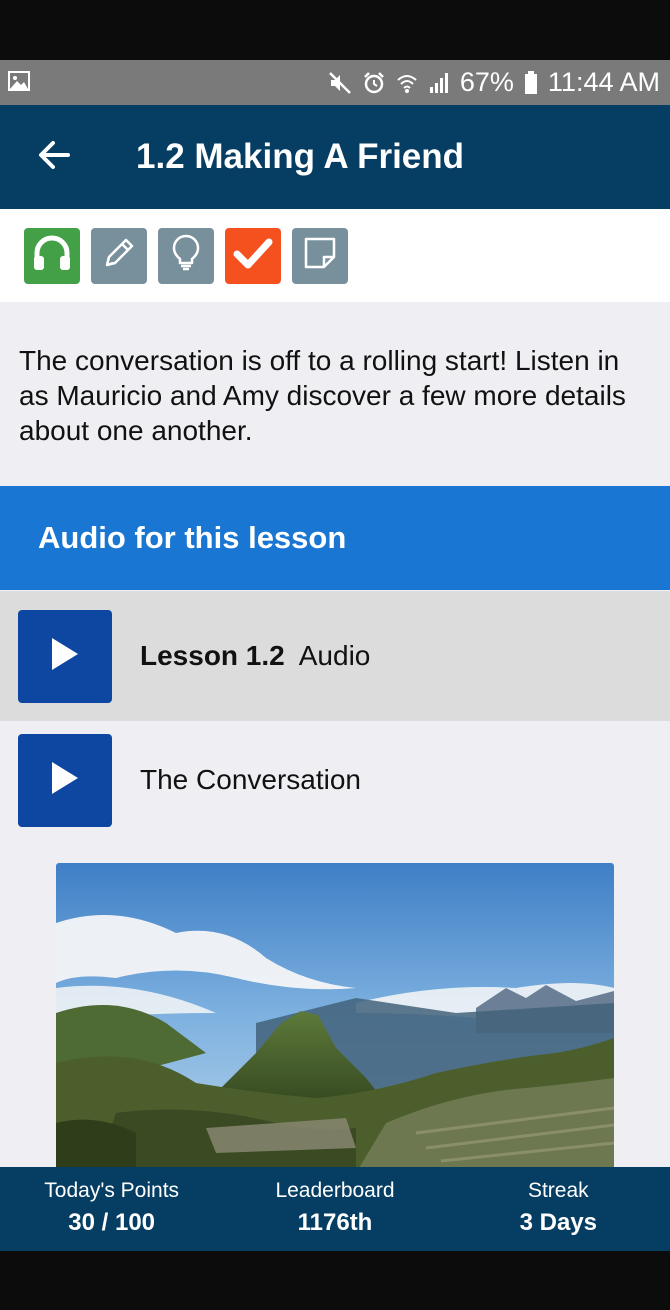 The width and height of the screenshot is (670, 1310). I want to click on audio-item-label: Lesson 1.2 Audio, so click(255, 656).